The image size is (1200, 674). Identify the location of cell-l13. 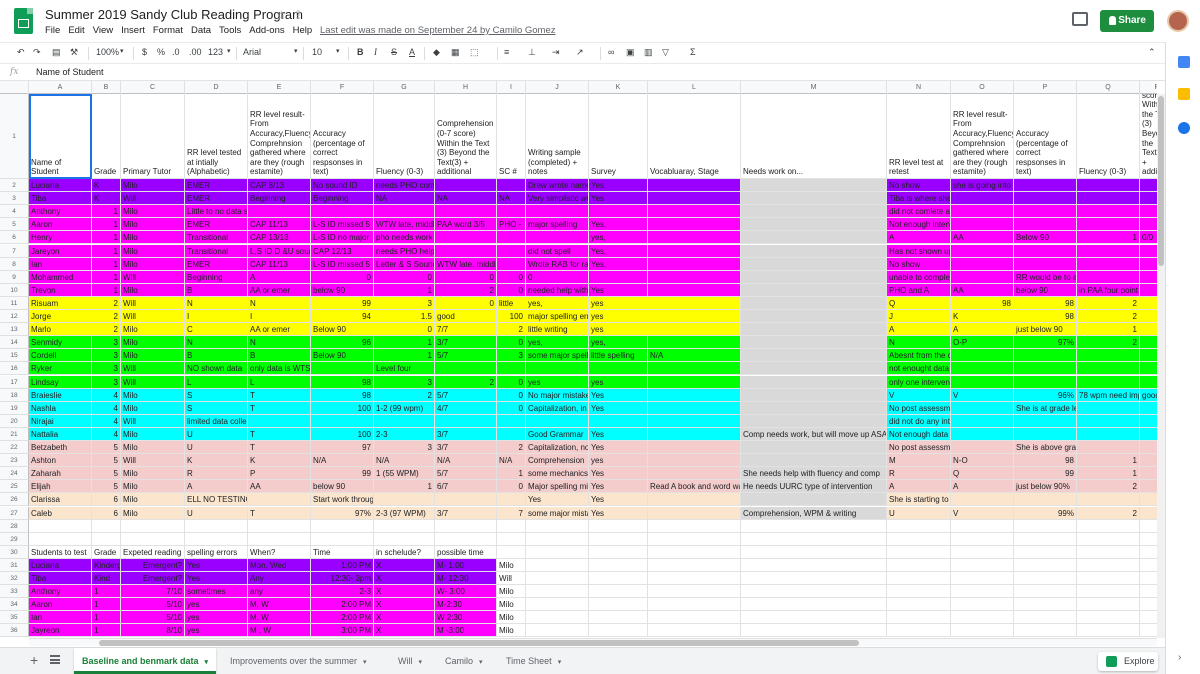
(694, 330).